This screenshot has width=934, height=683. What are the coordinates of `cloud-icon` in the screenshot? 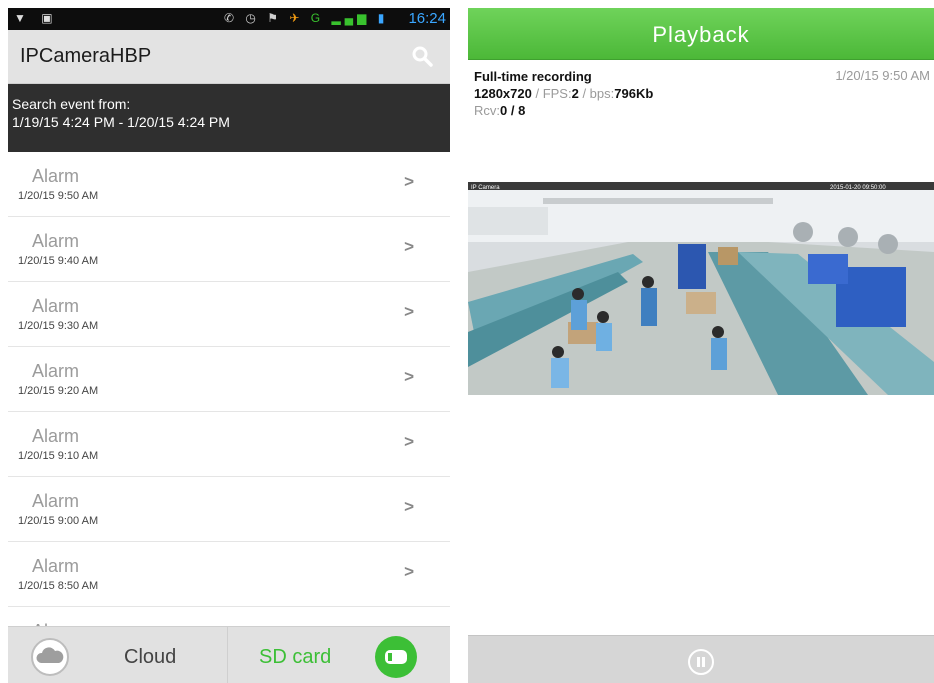 It's located at (50, 657).